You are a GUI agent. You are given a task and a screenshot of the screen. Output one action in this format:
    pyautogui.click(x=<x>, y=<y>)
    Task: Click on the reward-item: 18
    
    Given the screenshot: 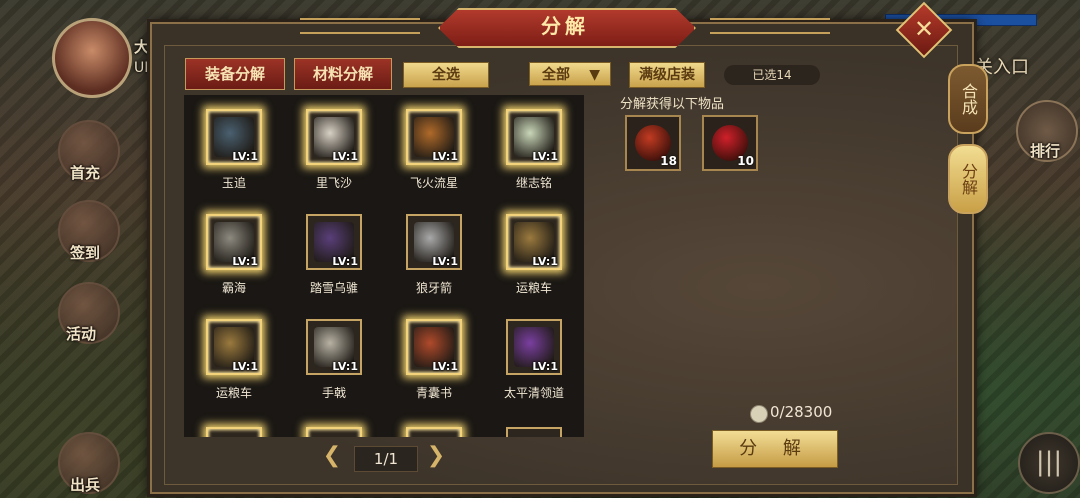 What is the action you would take?
    pyautogui.click(x=653, y=143)
    